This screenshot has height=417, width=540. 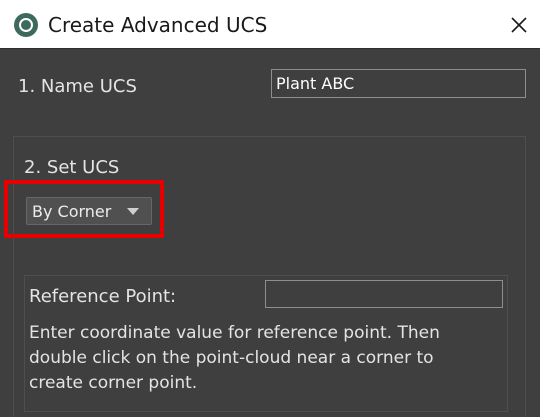 I want to click on title-bar: Create Advanced UCS, so click(x=270, y=24).